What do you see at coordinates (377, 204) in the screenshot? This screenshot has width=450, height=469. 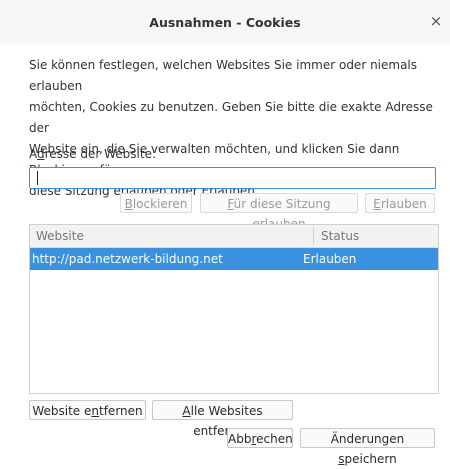 I see `allow-mnemonic: E` at bounding box center [377, 204].